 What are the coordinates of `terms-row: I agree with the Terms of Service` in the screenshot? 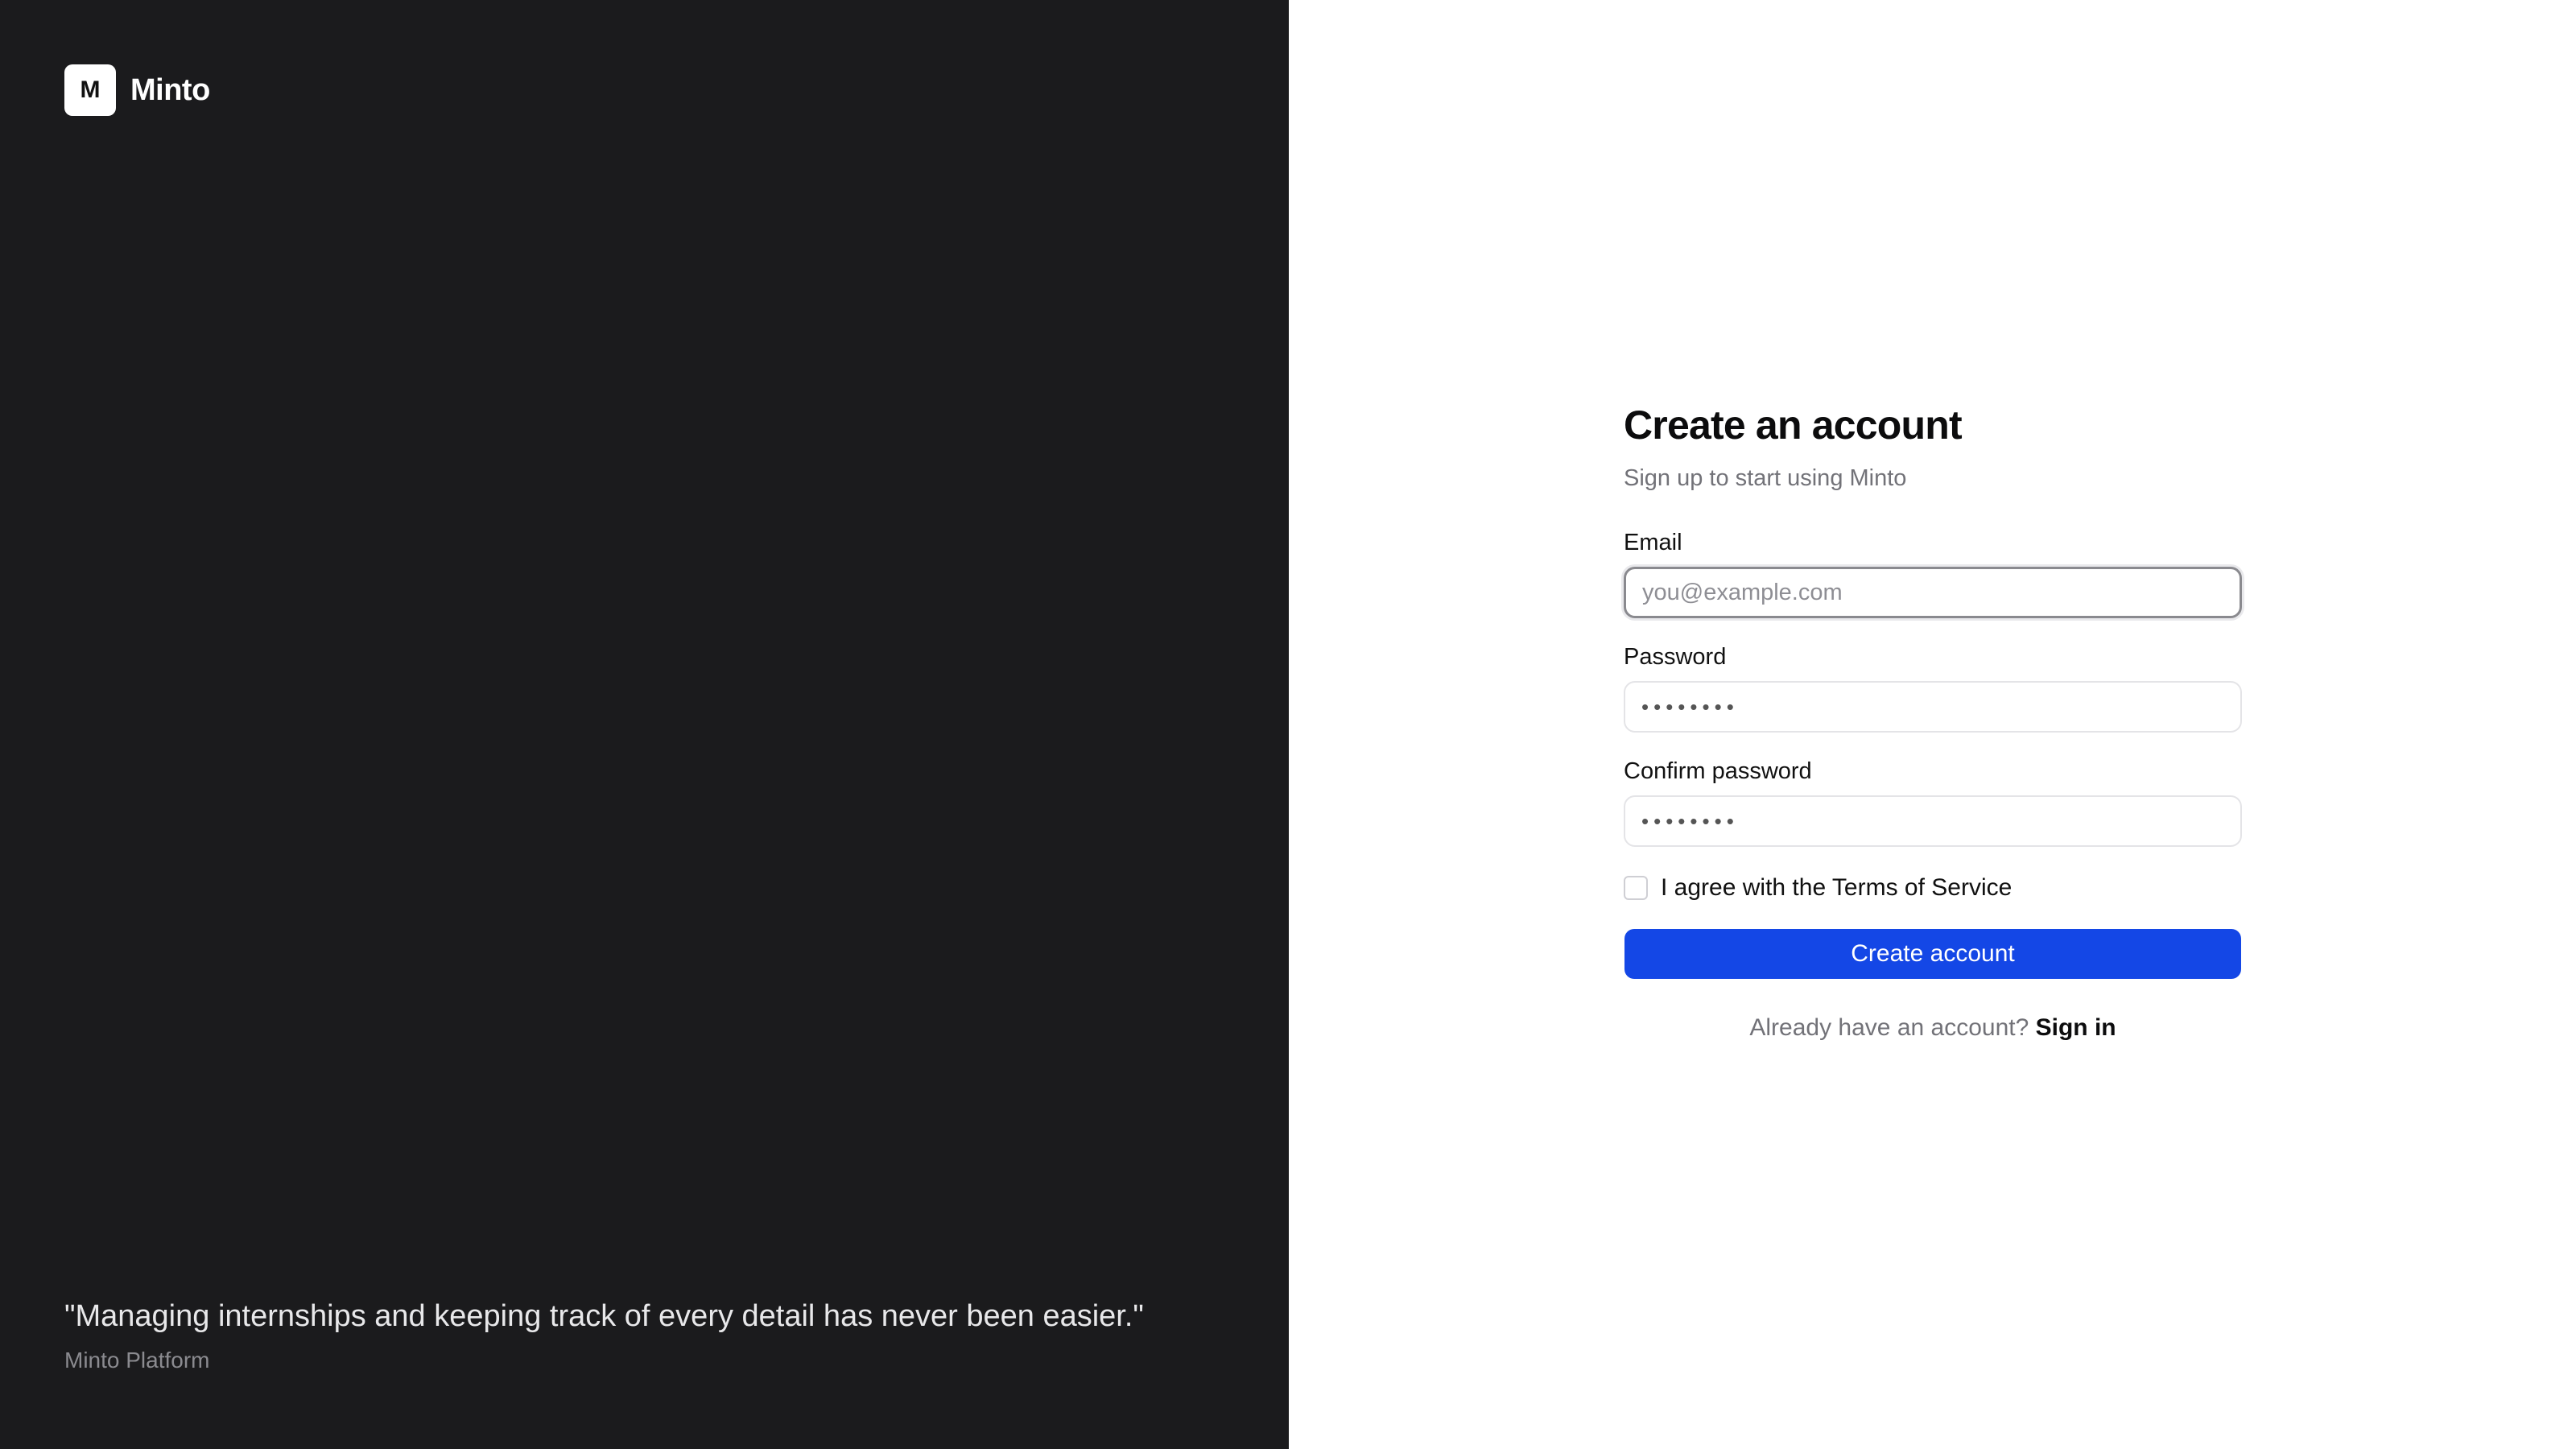 It's located at (1933, 888).